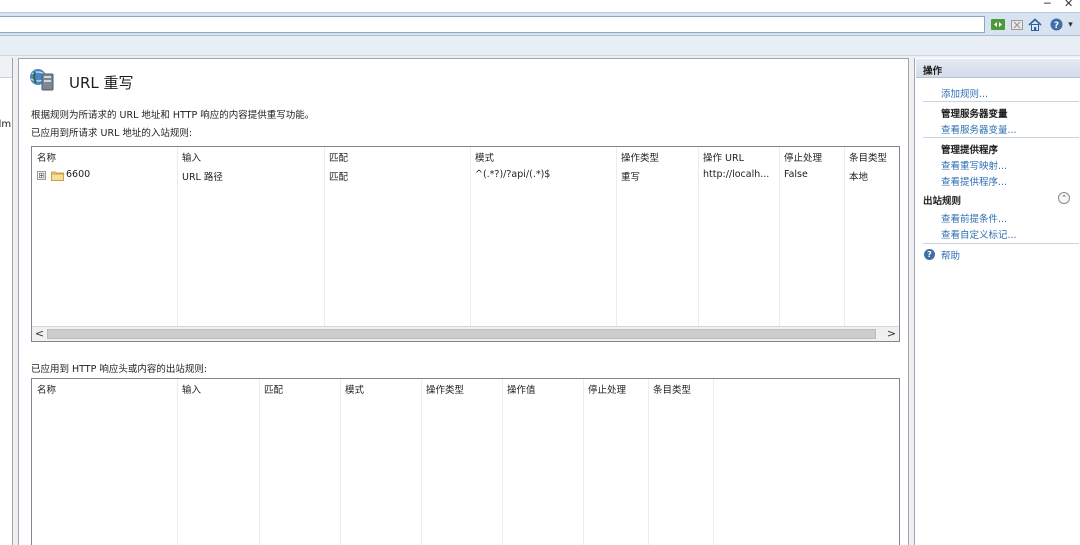 The image size is (1080, 545). Describe the element at coordinates (974, 114) in the screenshot. I see `server-variables-heading: 管理服务器变量` at that location.